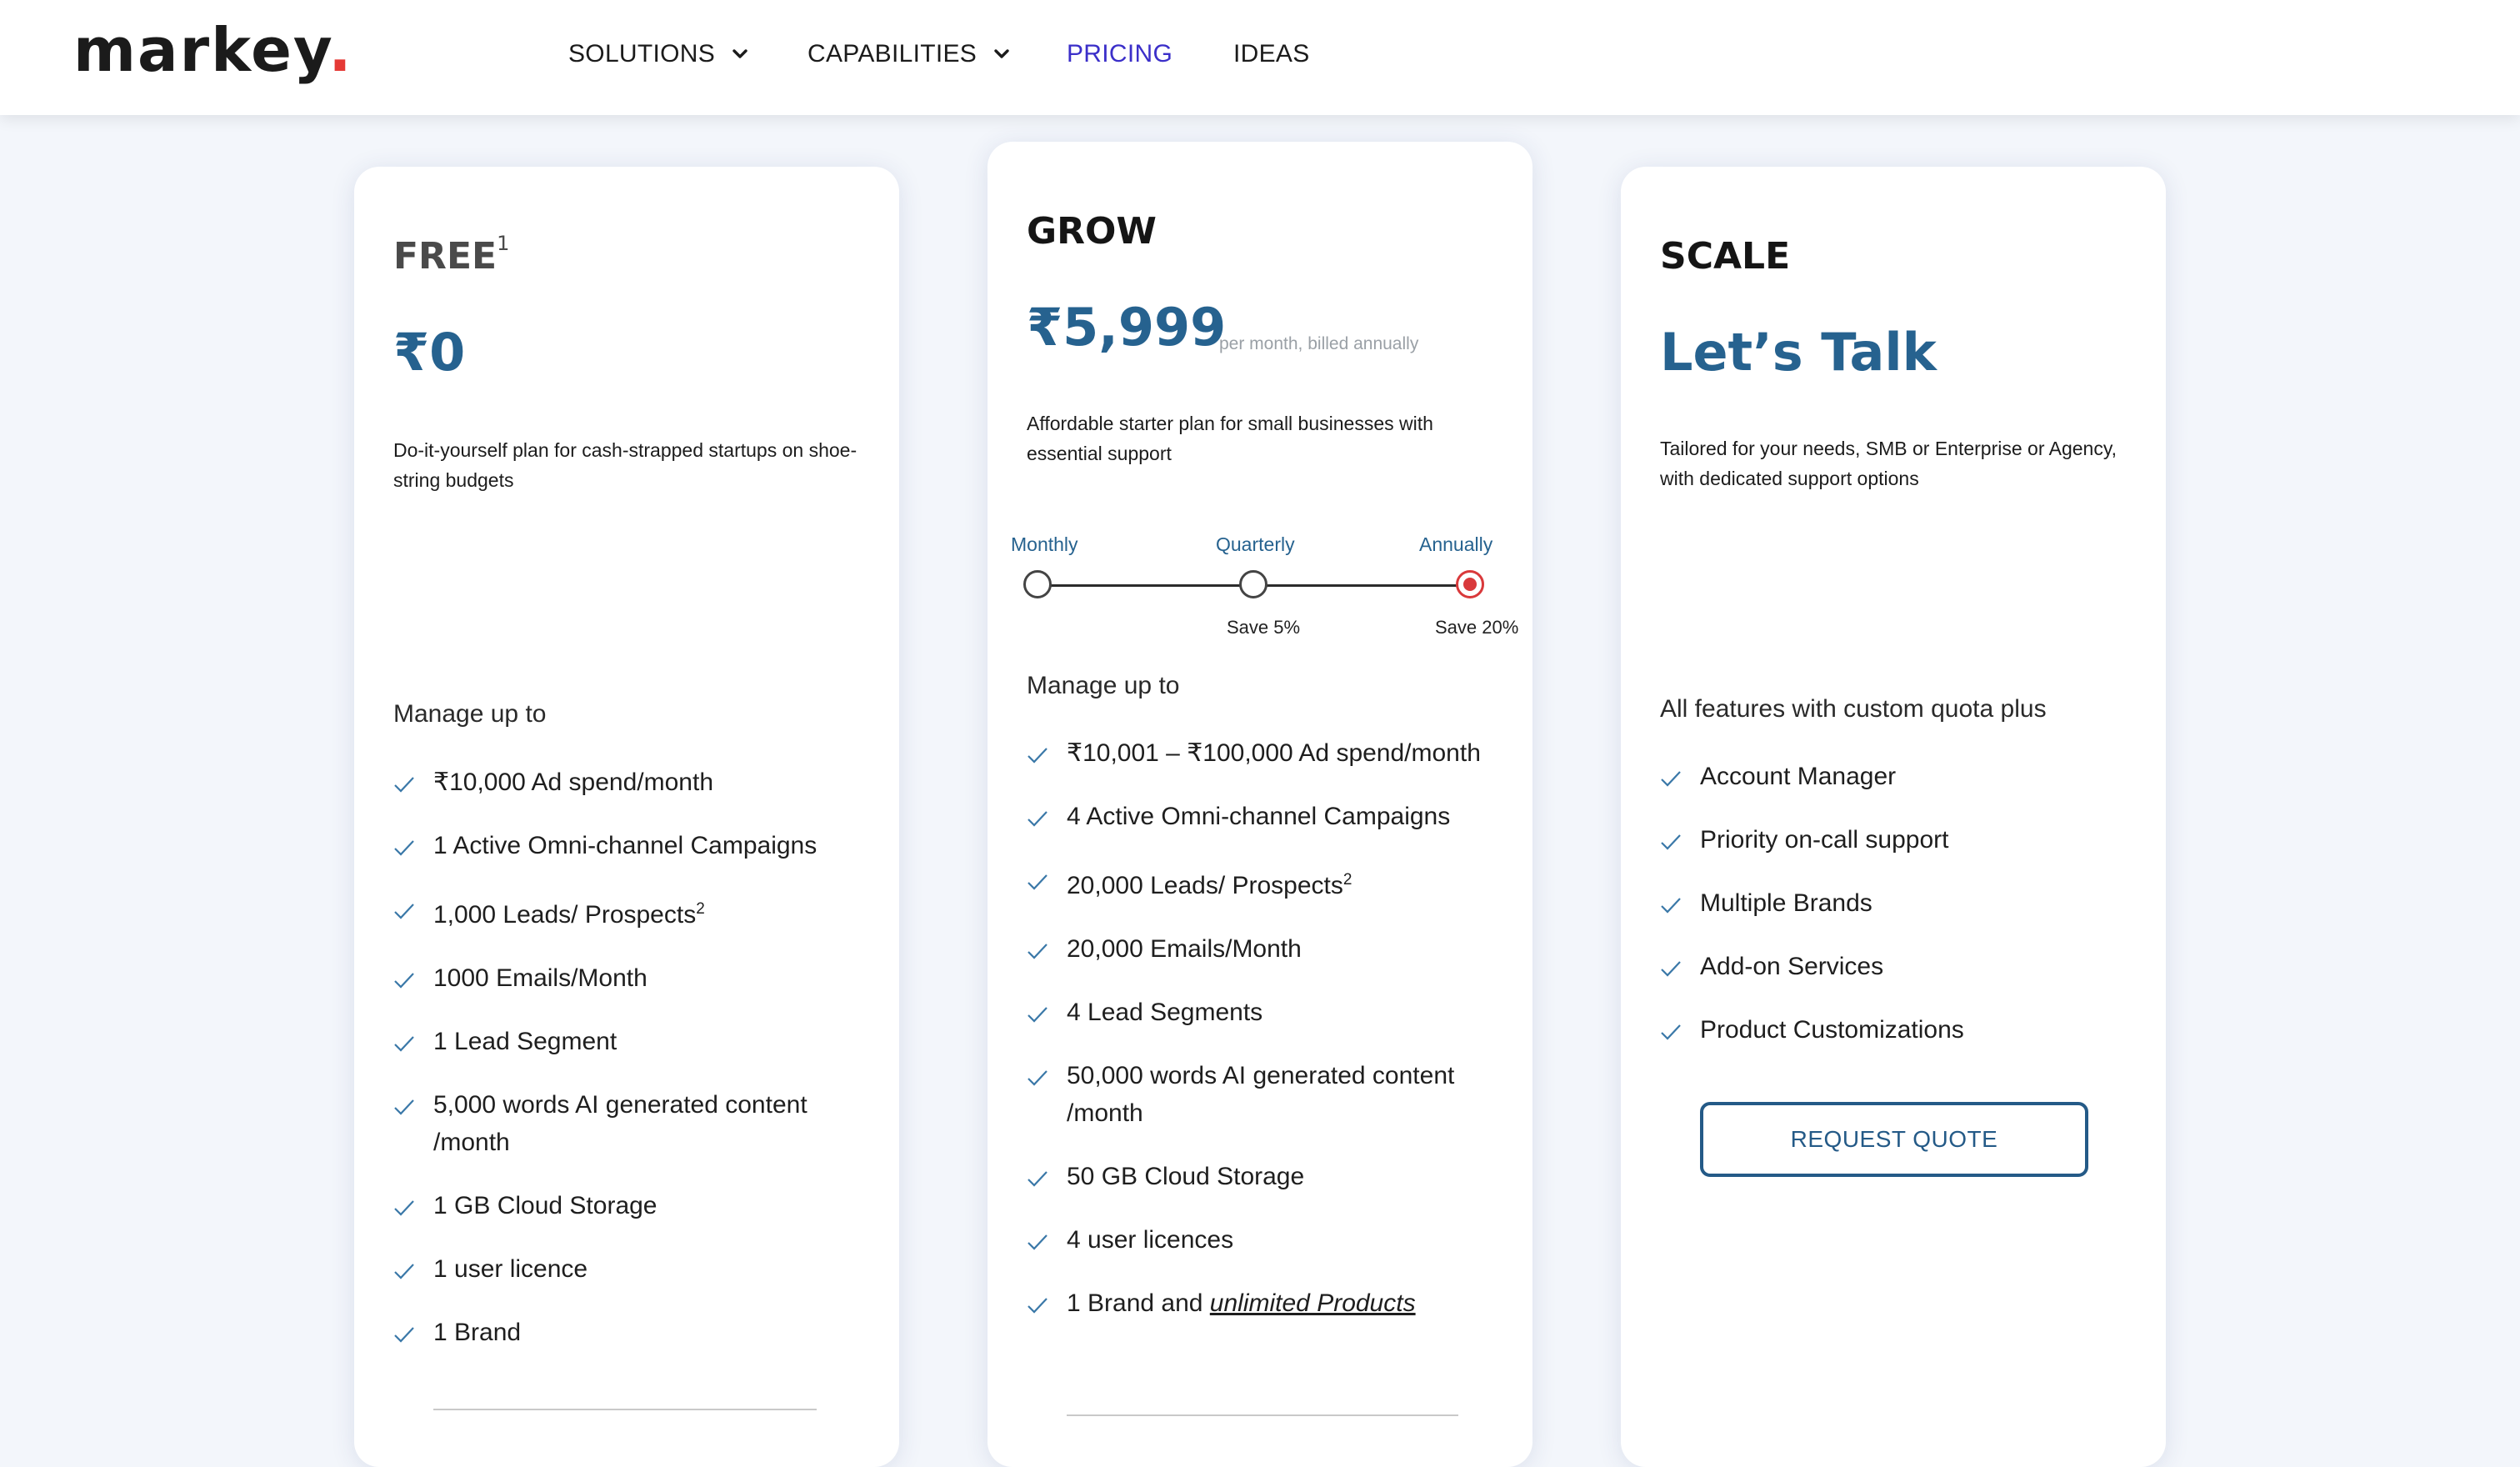 Image resolution: width=2520 pixels, height=1467 pixels. I want to click on slider-knob-monthly, so click(1037, 584).